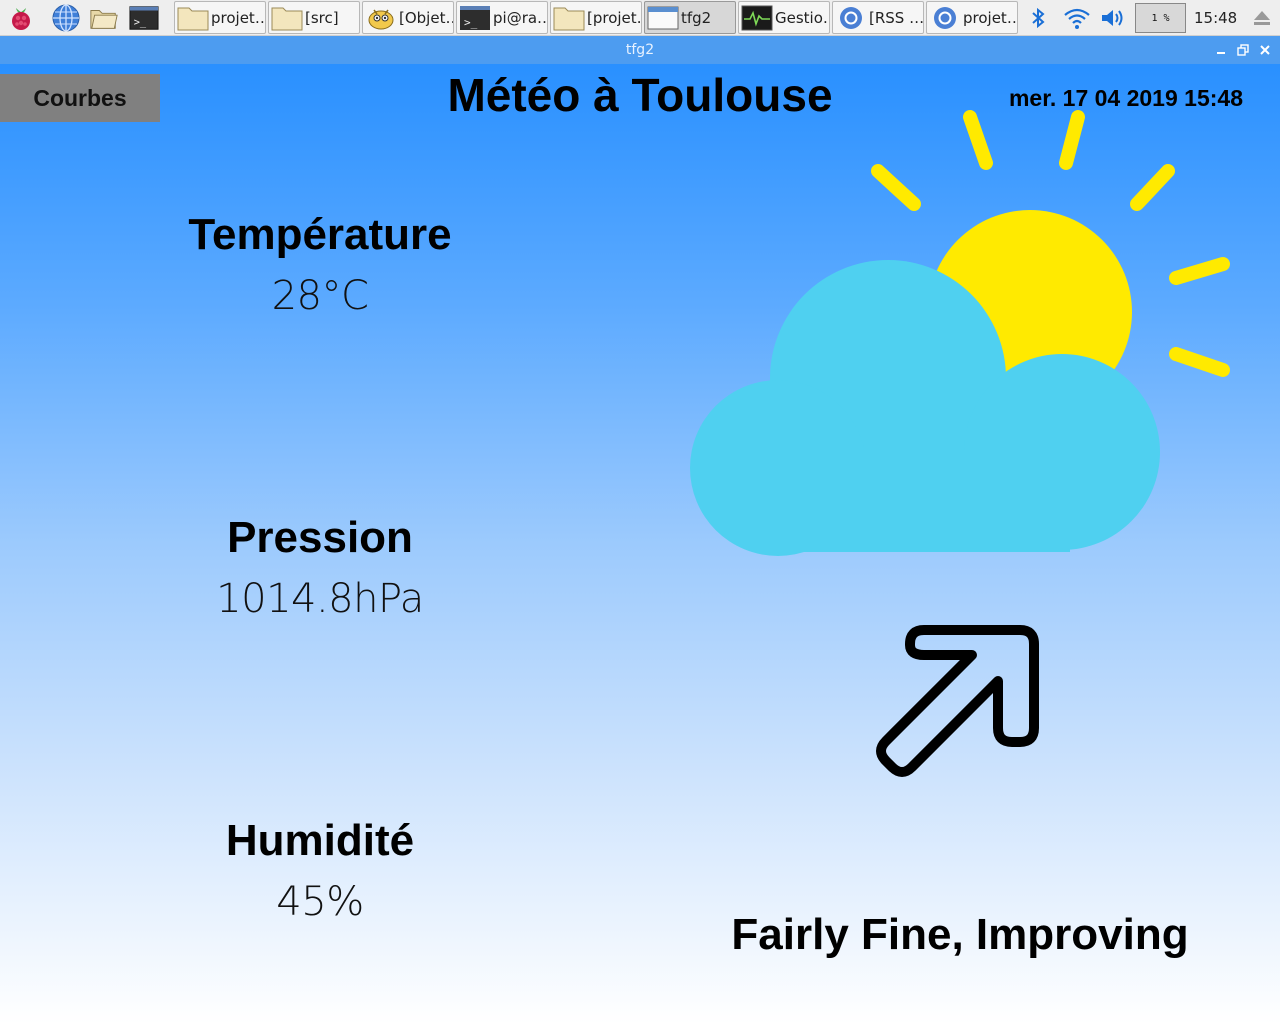 The height and width of the screenshot is (1024, 1280). I want to click on bluetooth-icon, so click(1038, 18).